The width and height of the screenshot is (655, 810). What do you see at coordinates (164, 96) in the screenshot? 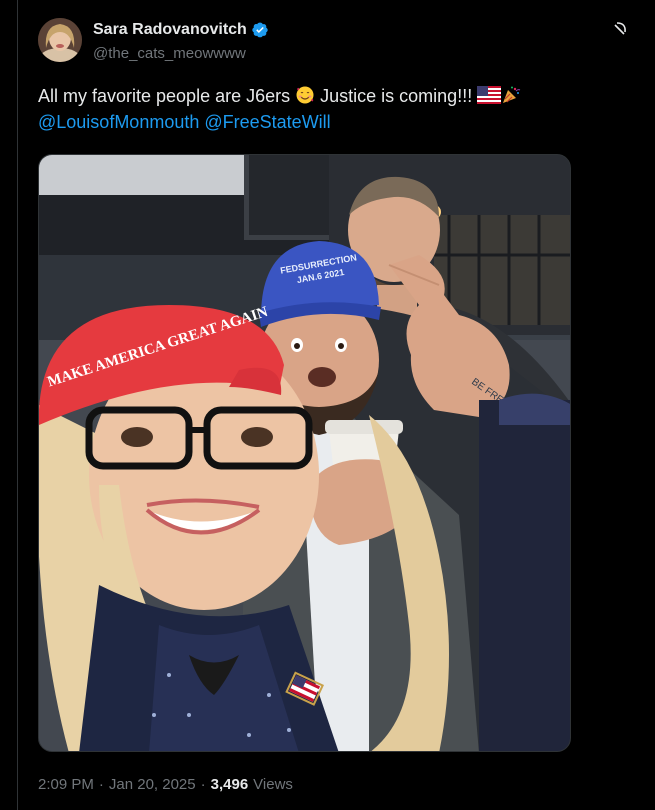
I see `tweet-text-part: All my favorite people are J6ers` at bounding box center [164, 96].